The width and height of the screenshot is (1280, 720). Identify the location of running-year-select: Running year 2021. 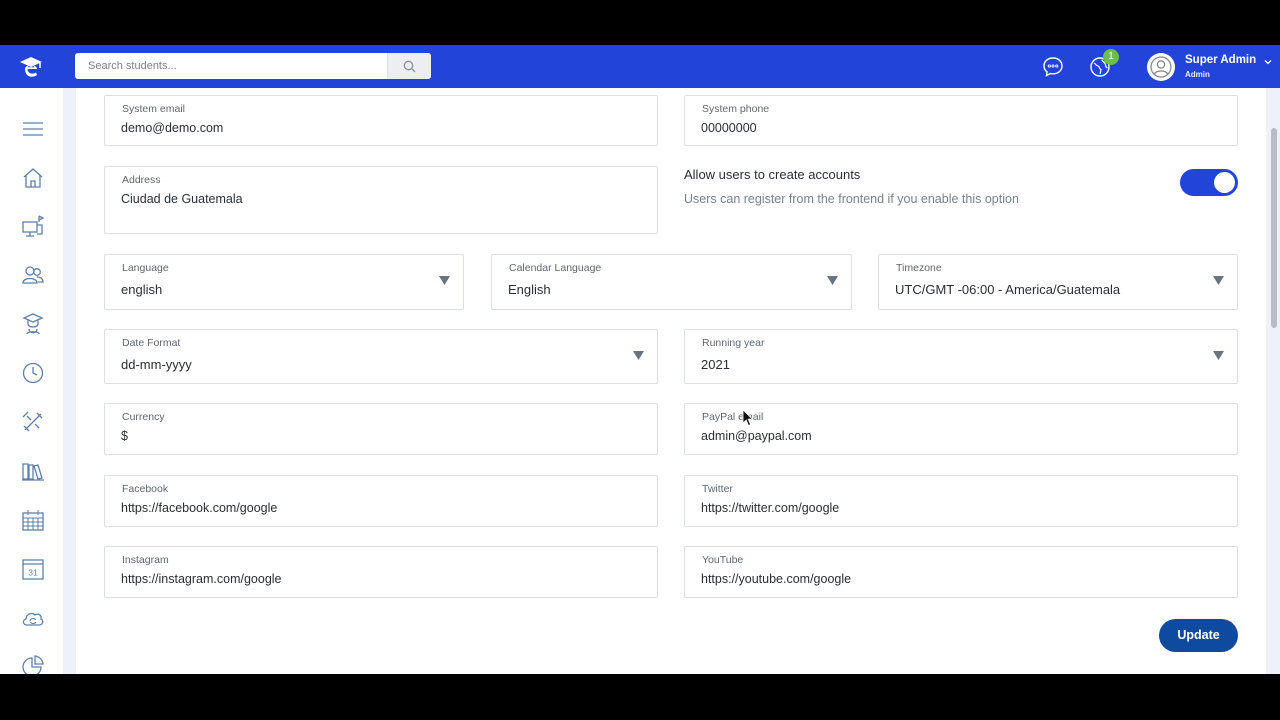
(961, 356).